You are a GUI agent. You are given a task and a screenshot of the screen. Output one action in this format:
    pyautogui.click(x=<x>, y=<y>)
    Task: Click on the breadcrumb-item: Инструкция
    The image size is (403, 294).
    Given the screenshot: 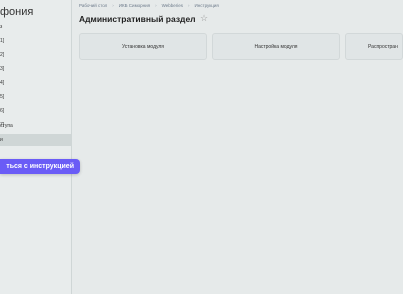 What is the action you would take?
    pyautogui.click(x=207, y=5)
    